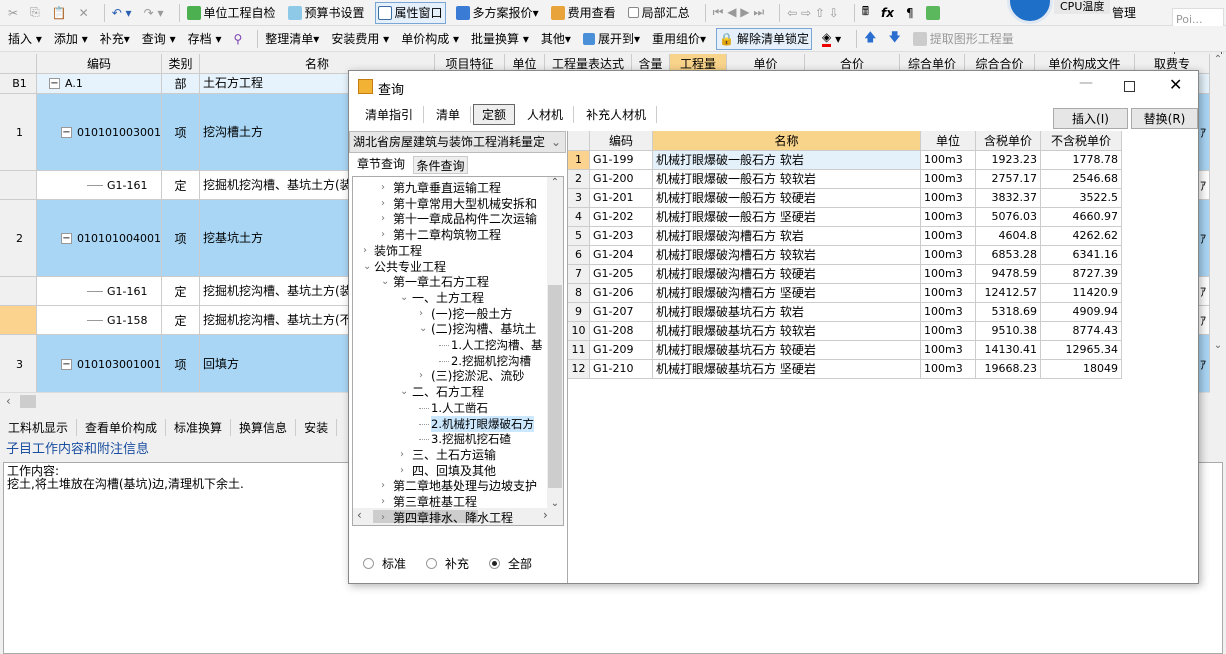  Describe the element at coordinates (887, 13) in the screenshot. I see `formula-icon: fx` at that location.